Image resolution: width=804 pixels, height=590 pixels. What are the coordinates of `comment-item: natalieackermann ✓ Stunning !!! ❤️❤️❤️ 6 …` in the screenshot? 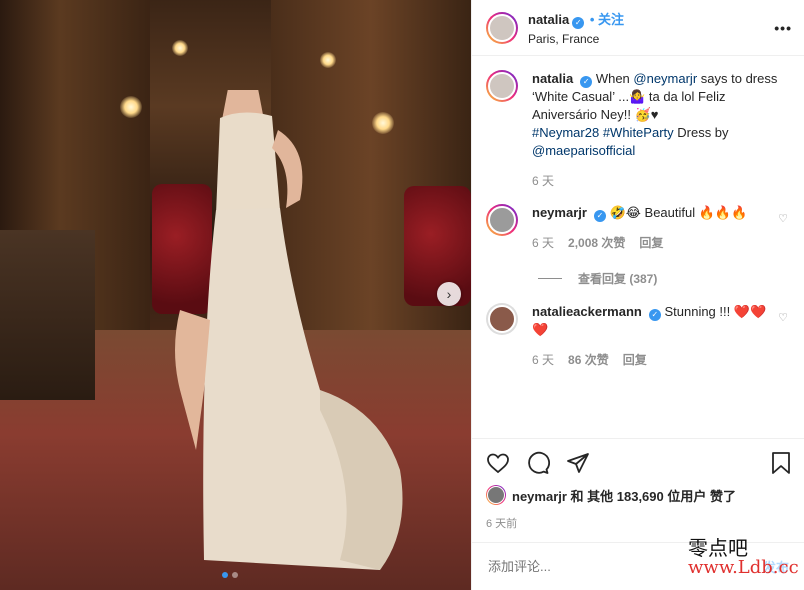 It's located at (637, 336).